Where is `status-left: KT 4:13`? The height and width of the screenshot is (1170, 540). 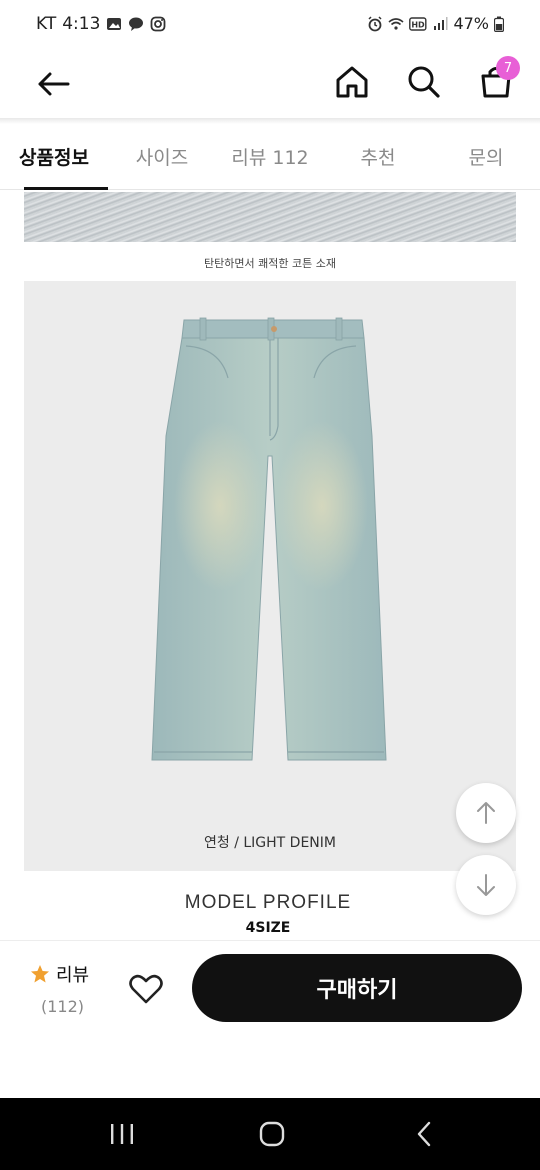
status-left: KT 4:13 is located at coordinates (101, 24).